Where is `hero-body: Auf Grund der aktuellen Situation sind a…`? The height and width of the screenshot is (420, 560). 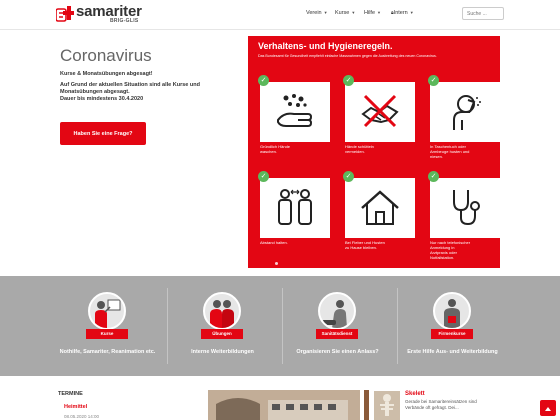 hero-body: Auf Grund der aktuellen Situation sind a… is located at coordinates (135, 93).